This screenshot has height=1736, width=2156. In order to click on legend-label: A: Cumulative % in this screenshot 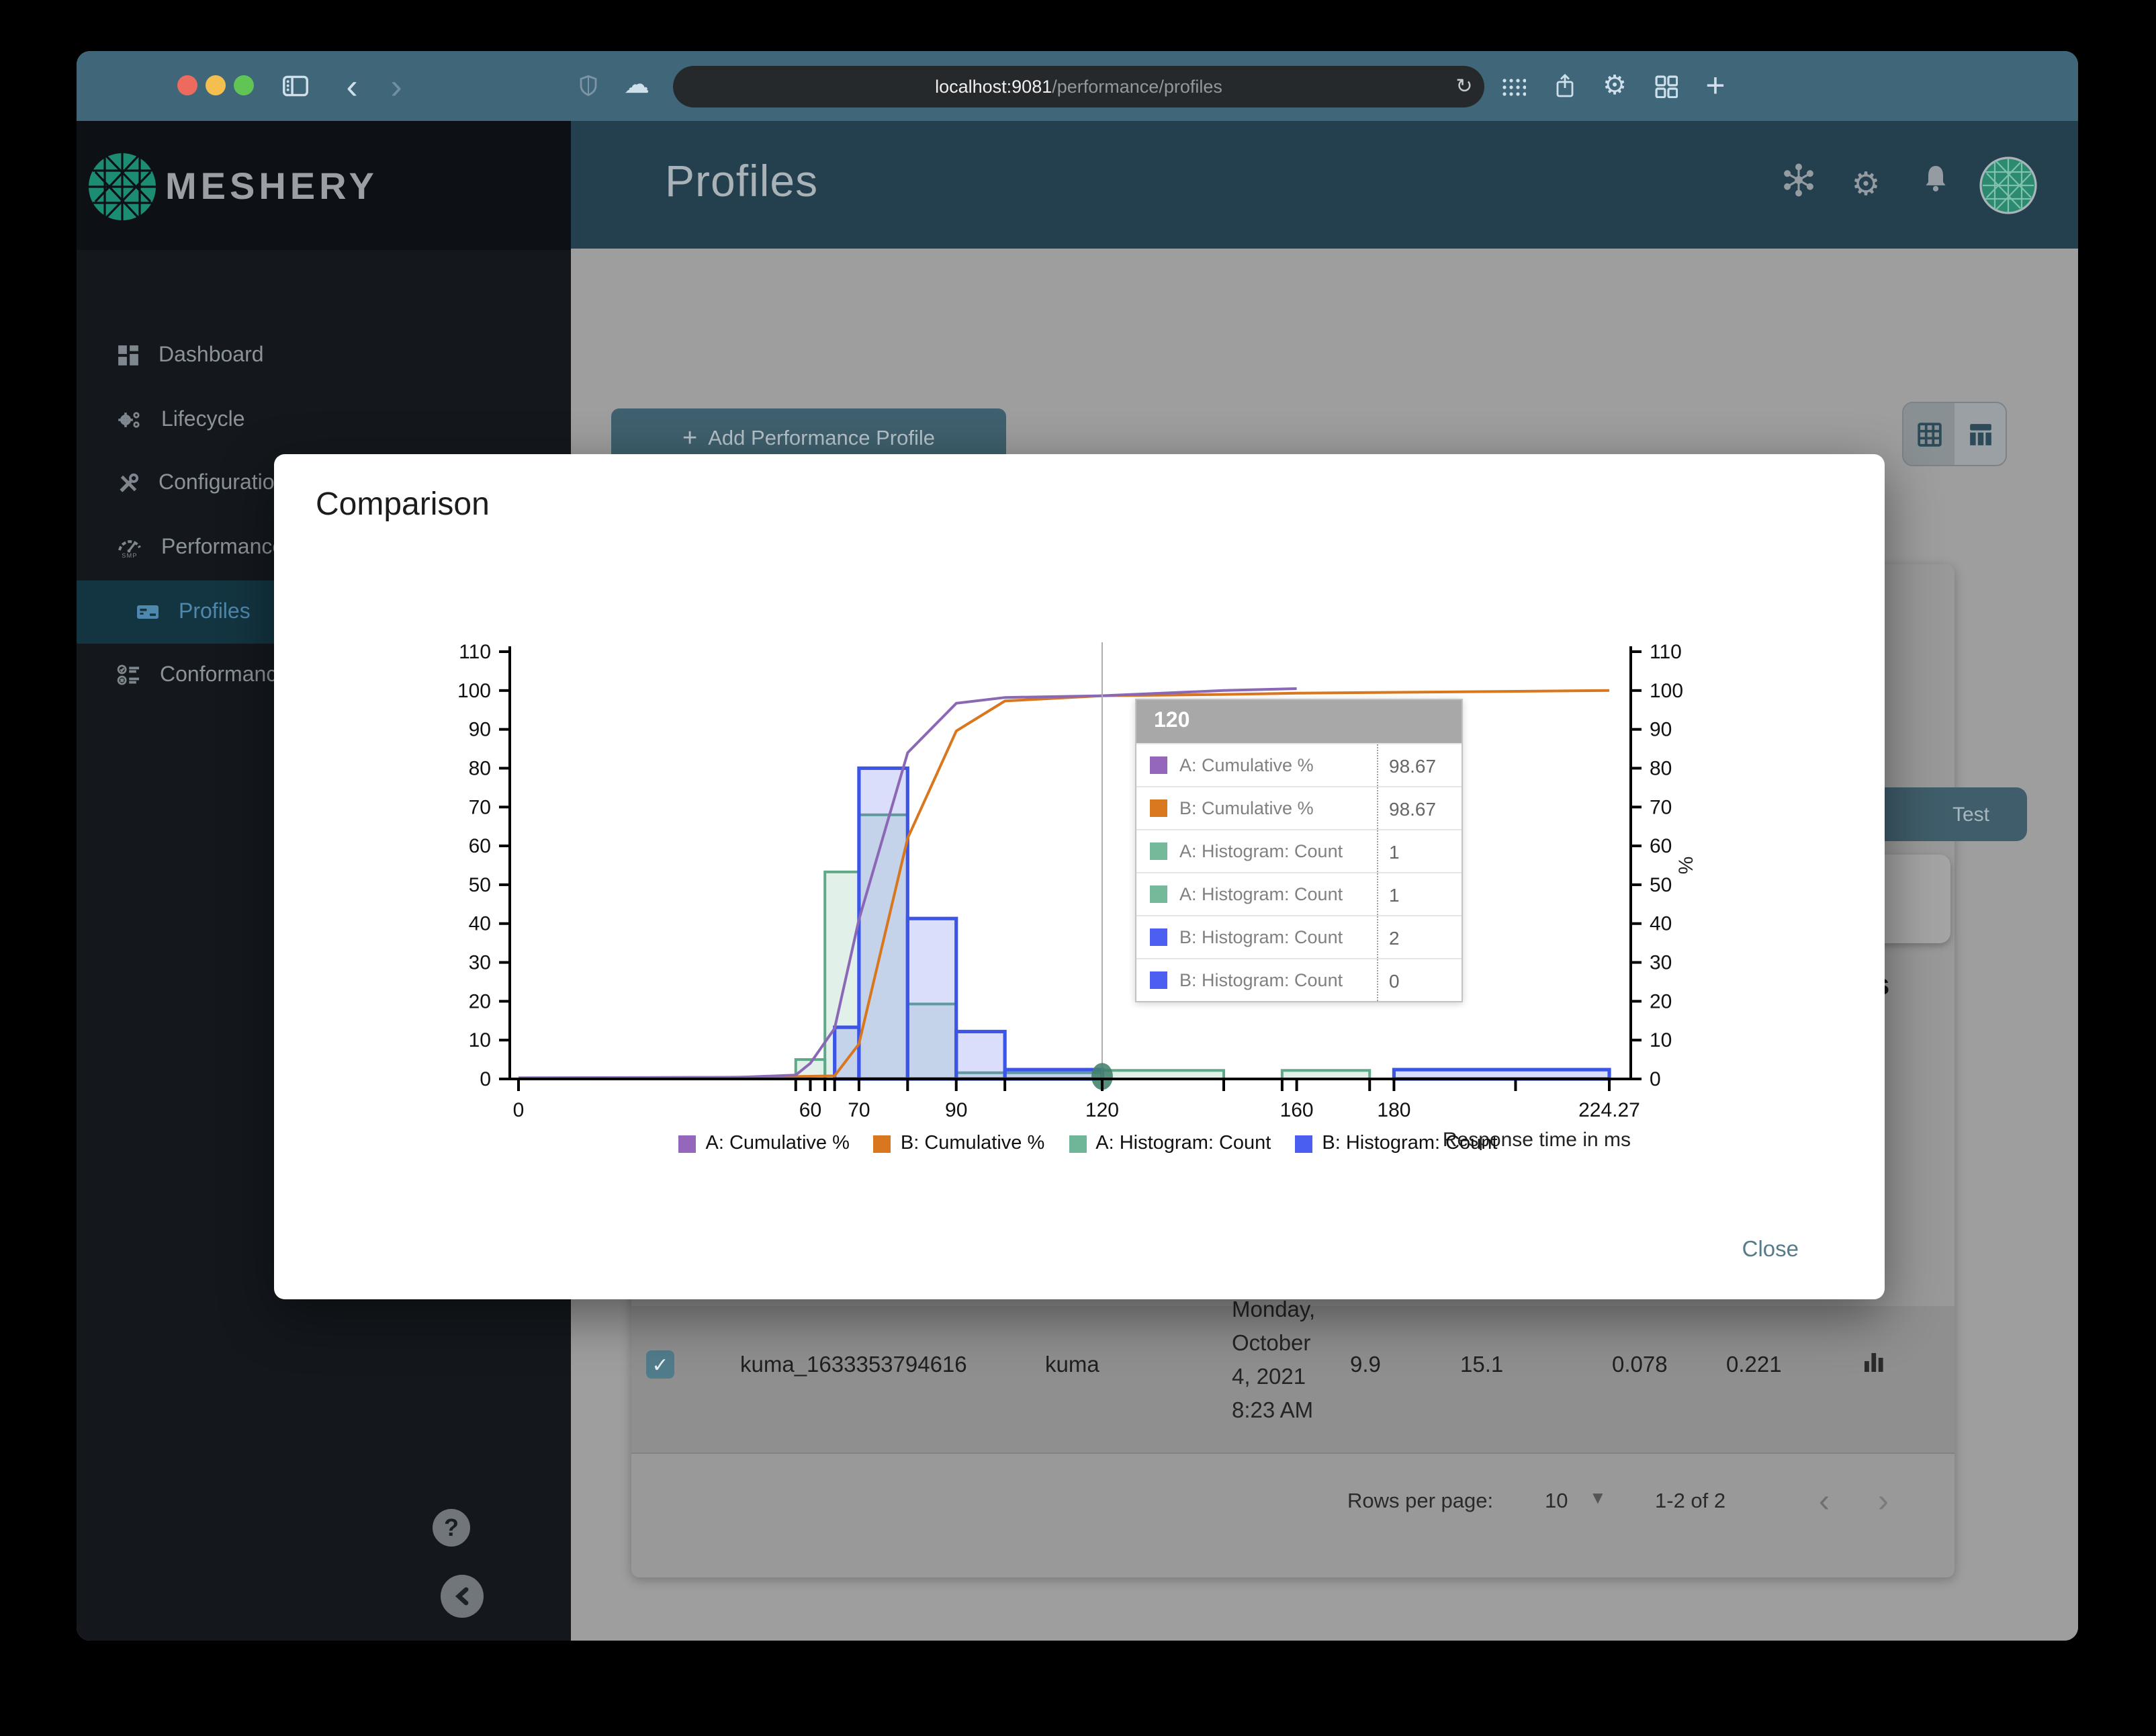, I will do `click(777, 1143)`.